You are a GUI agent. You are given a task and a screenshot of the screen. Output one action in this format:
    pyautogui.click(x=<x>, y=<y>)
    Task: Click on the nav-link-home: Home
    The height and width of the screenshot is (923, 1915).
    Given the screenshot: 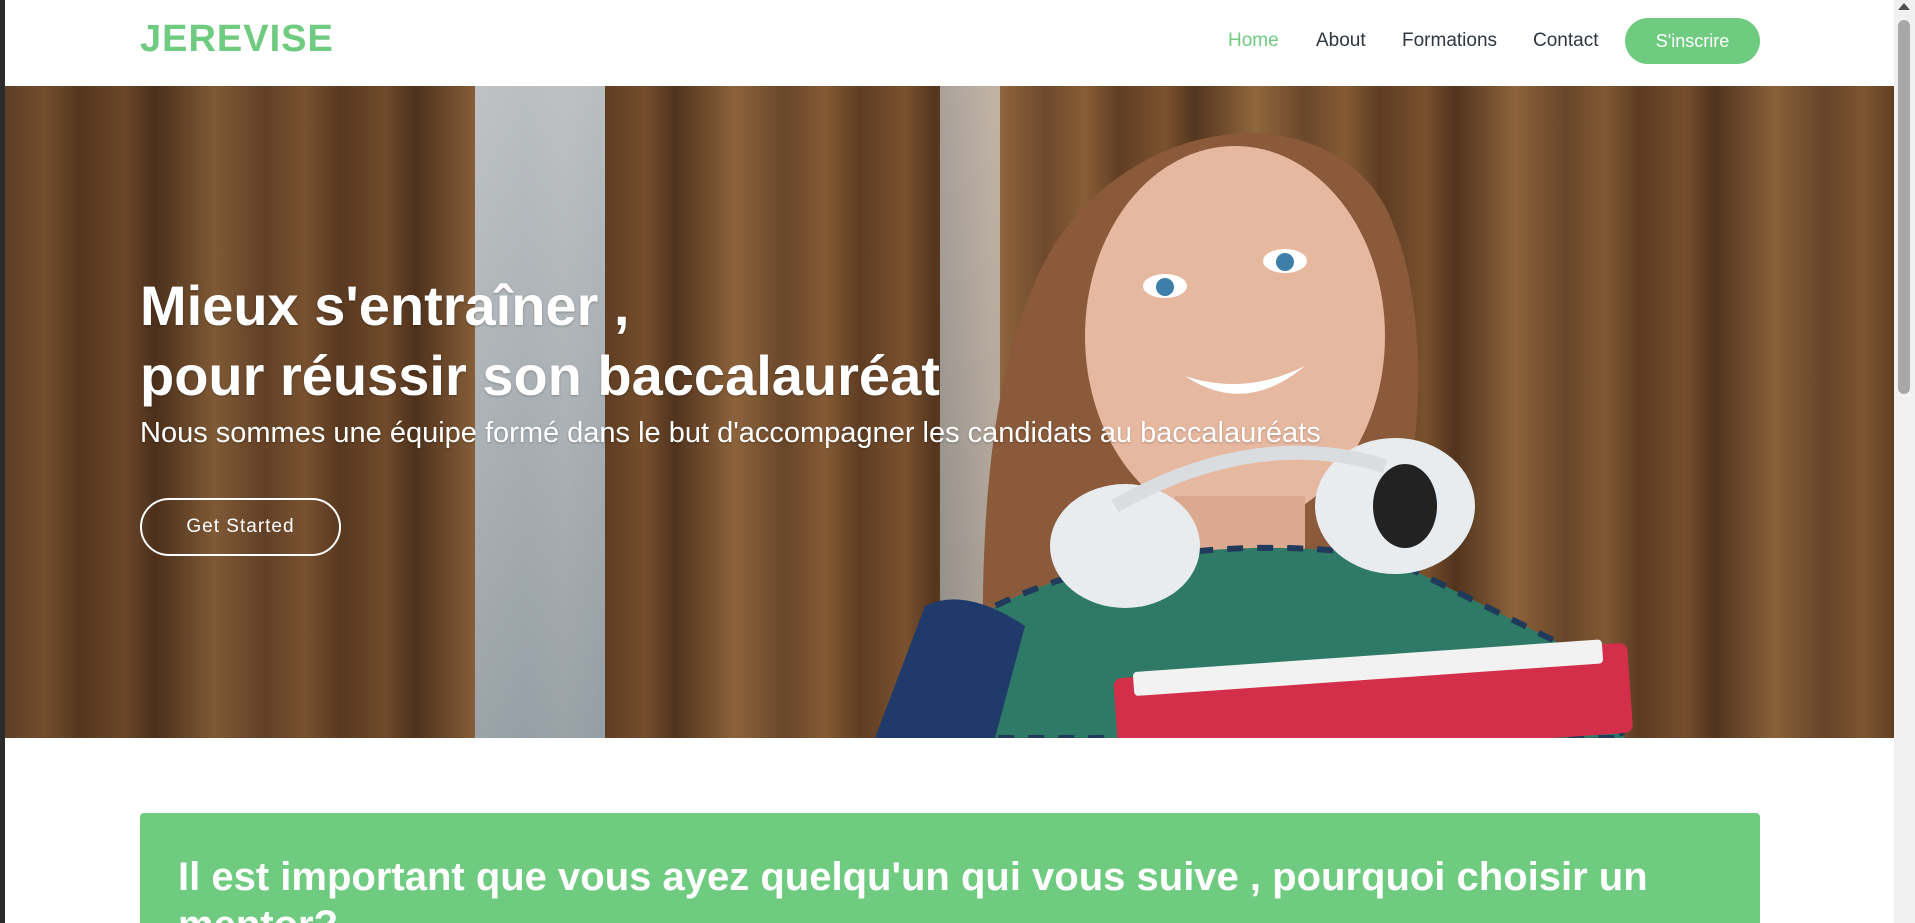 What is the action you would take?
    pyautogui.click(x=1253, y=41)
    